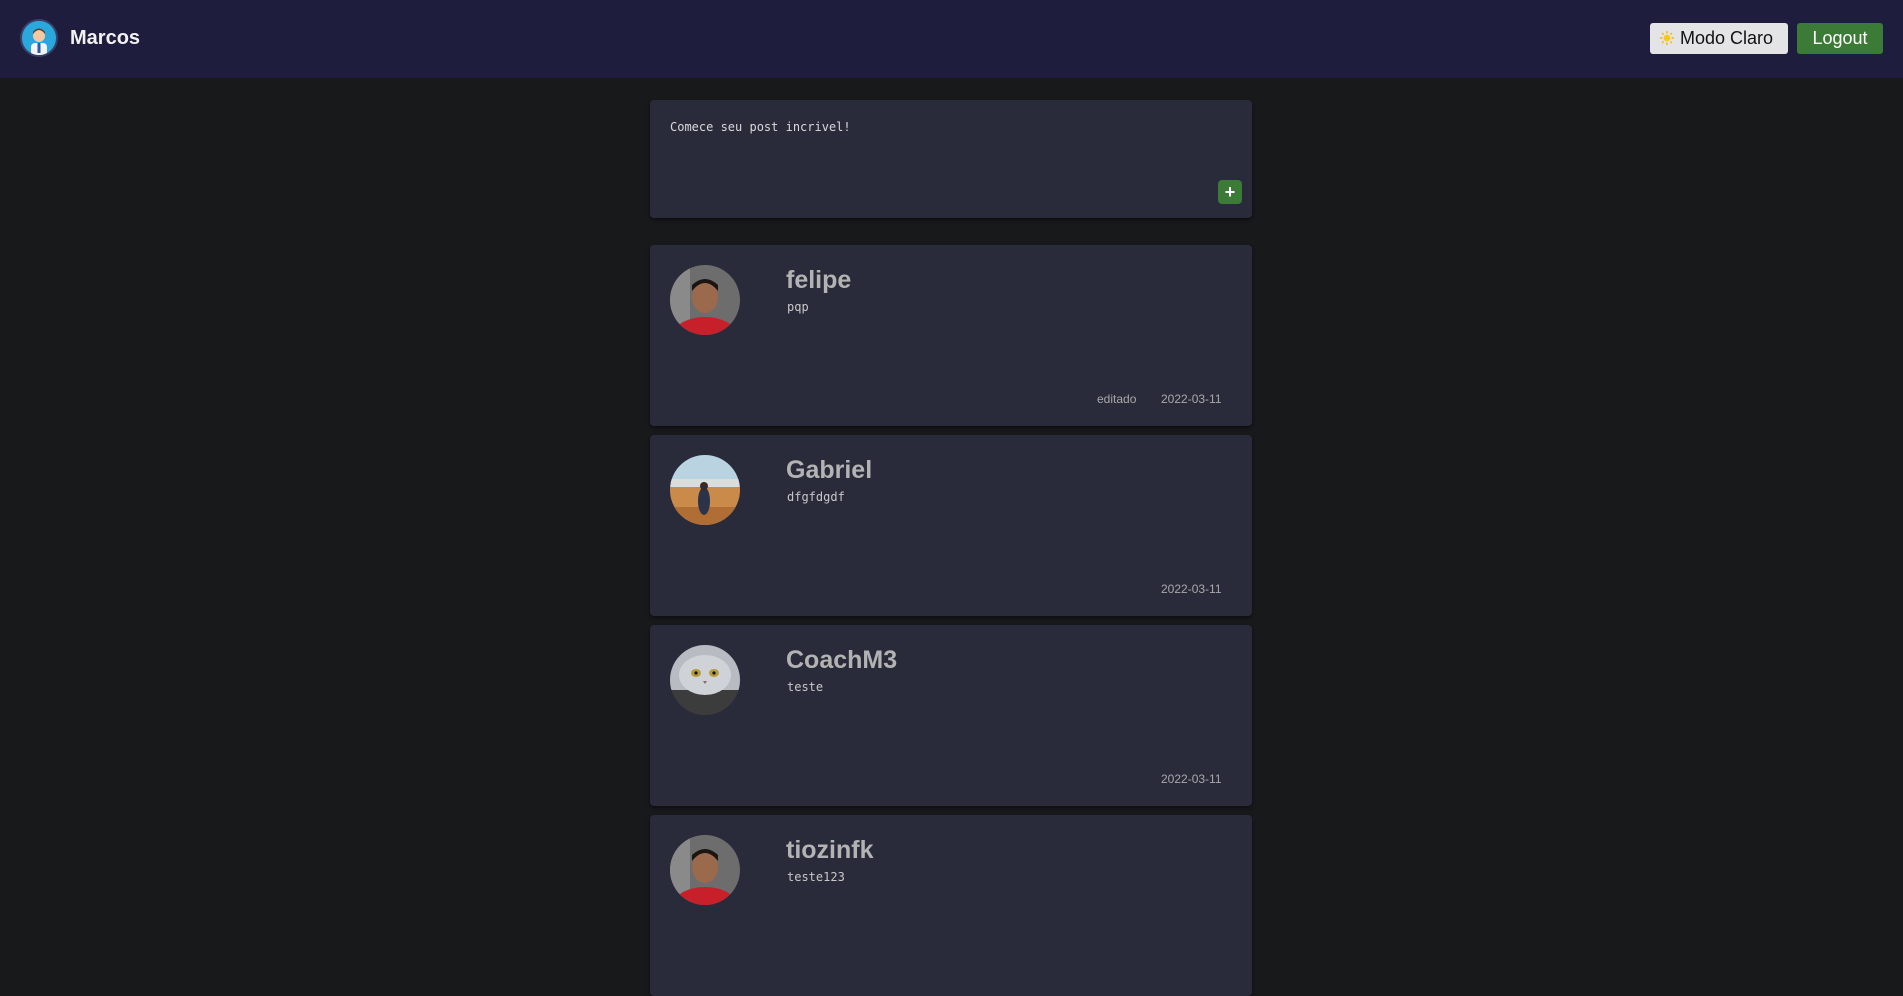 The width and height of the screenshot is (1903, 996). Describe the element at coordinates (951, 39) in the screenshot. I see `top-navbar: Marcos Modo Claro Logout` at that location.